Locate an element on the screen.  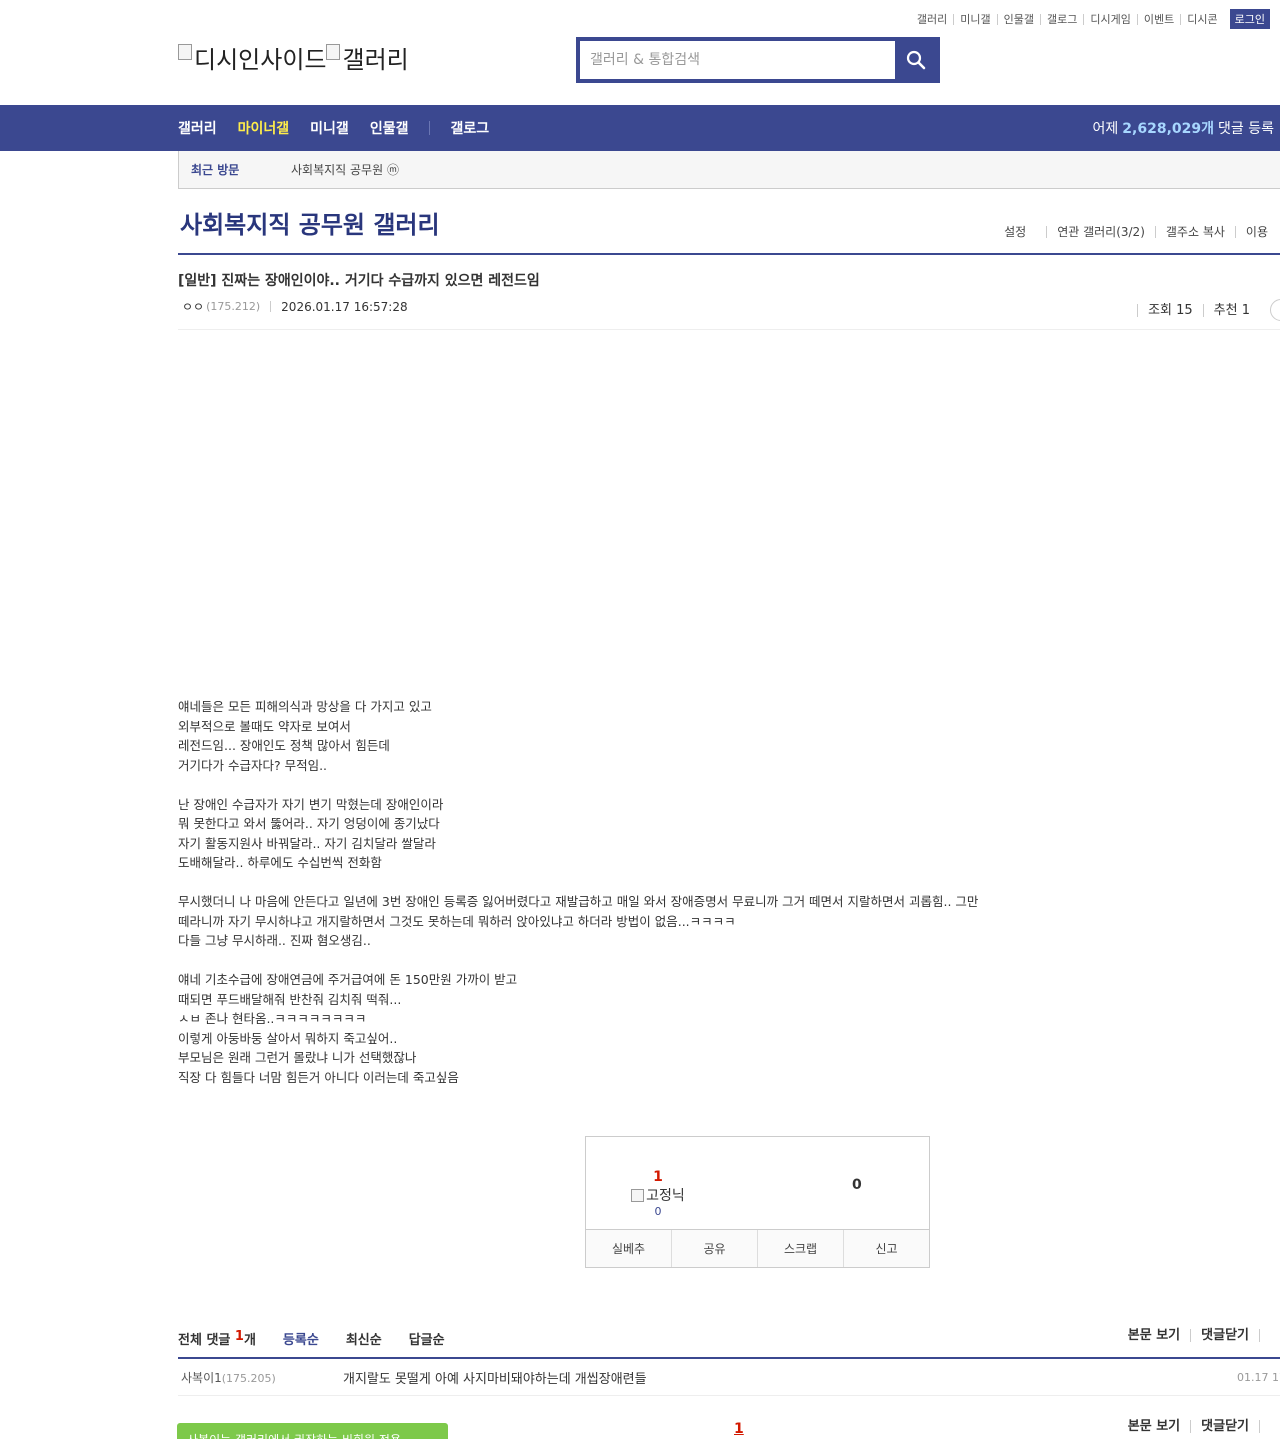
post-date: 2026.01.17 16:57:28 is located at coordinates (344, 306).